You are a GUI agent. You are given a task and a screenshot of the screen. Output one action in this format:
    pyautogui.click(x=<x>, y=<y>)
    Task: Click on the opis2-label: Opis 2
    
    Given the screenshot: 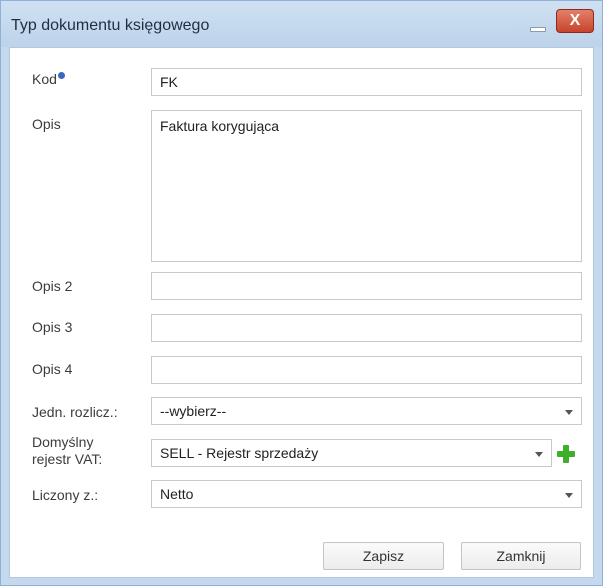 What is the action you would take?
    pyautogui.click(x=52, y=286)
    